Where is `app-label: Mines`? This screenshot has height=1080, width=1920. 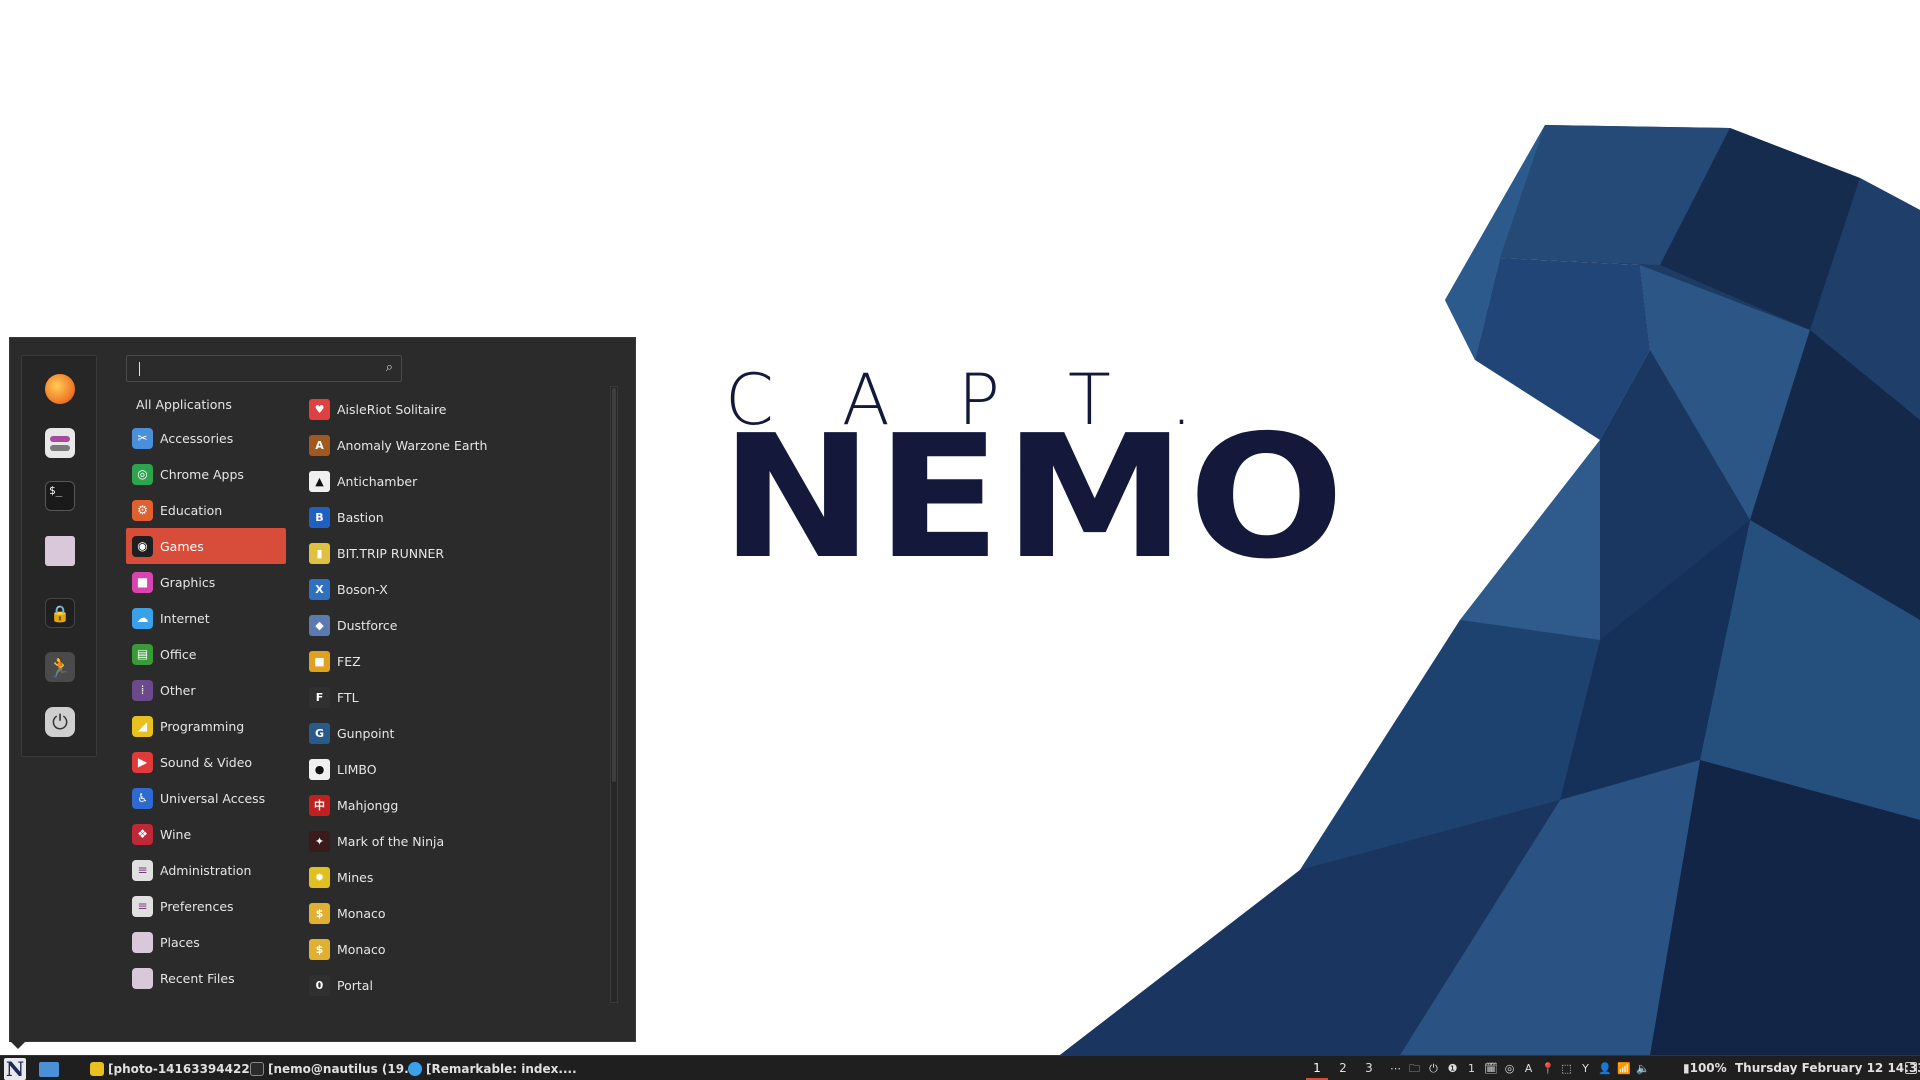
app-label: Mines is located at coordinates (355, 877).